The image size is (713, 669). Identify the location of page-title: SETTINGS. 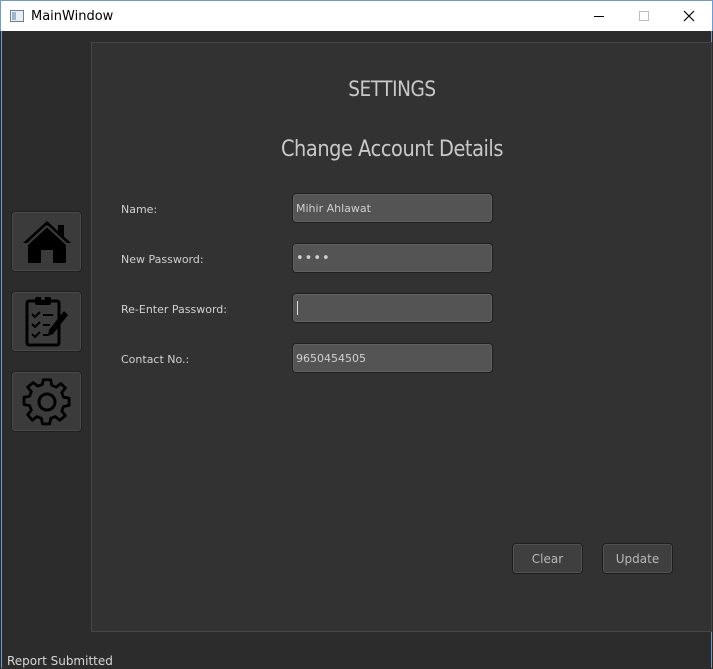
(392, 89).